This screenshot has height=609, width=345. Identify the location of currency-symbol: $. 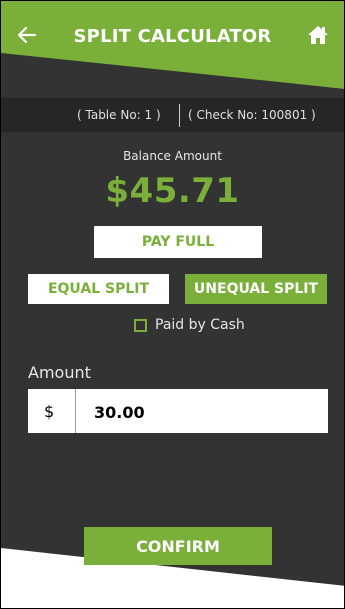
(49, 411).